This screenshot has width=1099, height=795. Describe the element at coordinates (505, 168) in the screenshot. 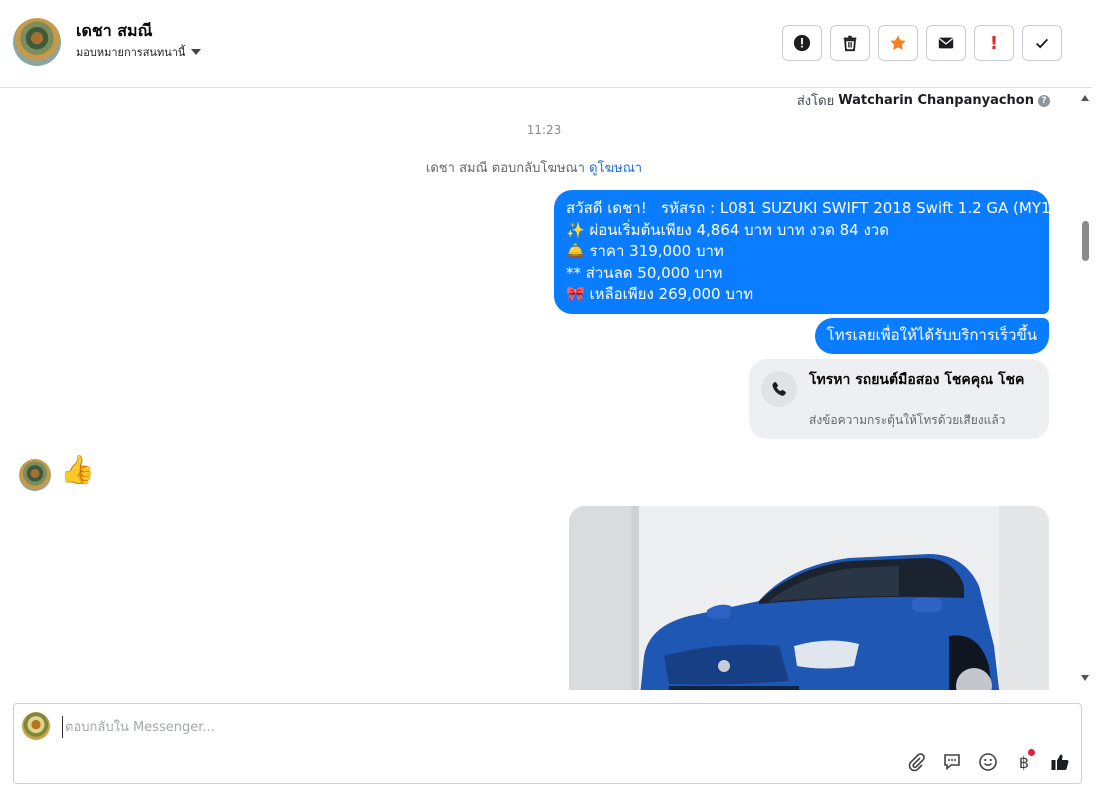

I see `ad-reply-text: เดชา สมณี ตอบกลับโฆษณา` at that location.